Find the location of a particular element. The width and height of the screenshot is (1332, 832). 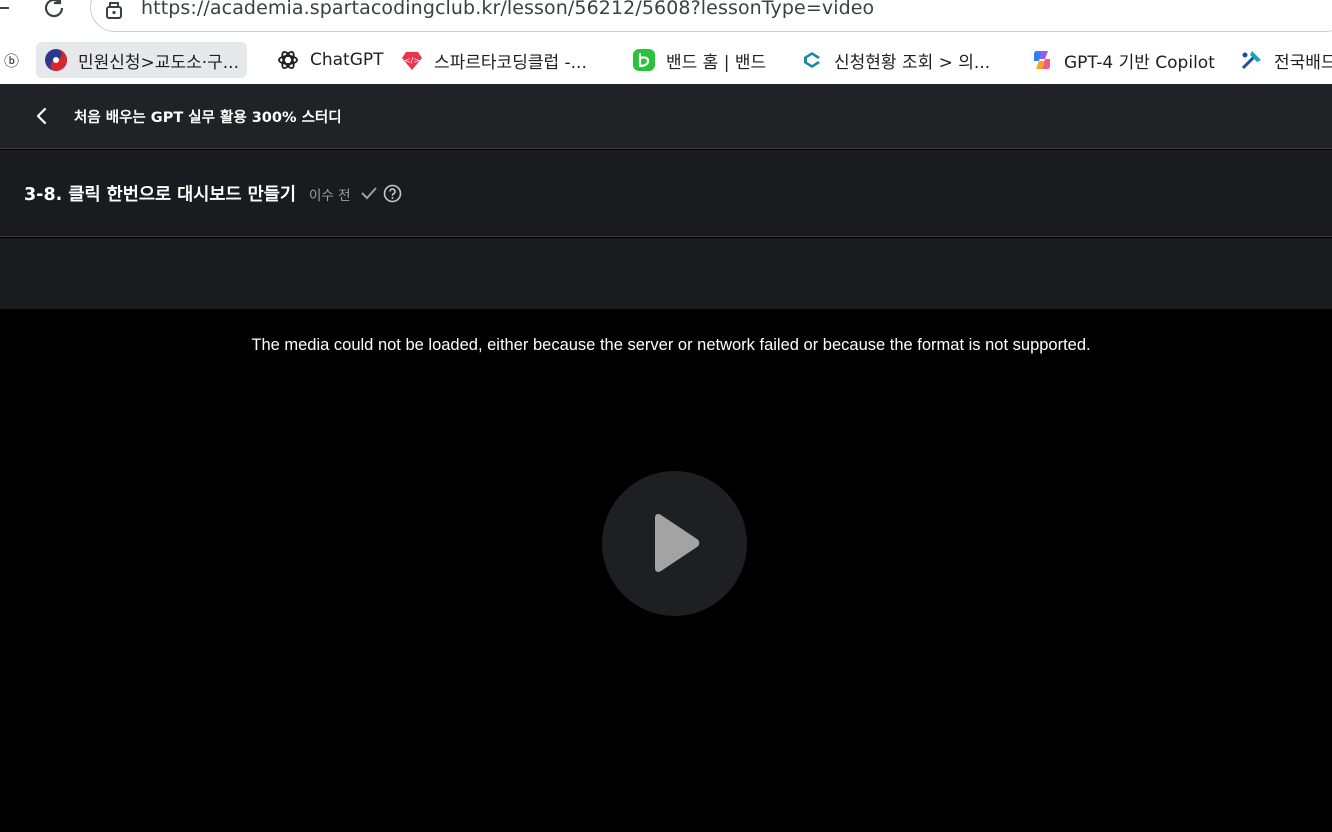

band-icon is located at coordinates (644, 60).